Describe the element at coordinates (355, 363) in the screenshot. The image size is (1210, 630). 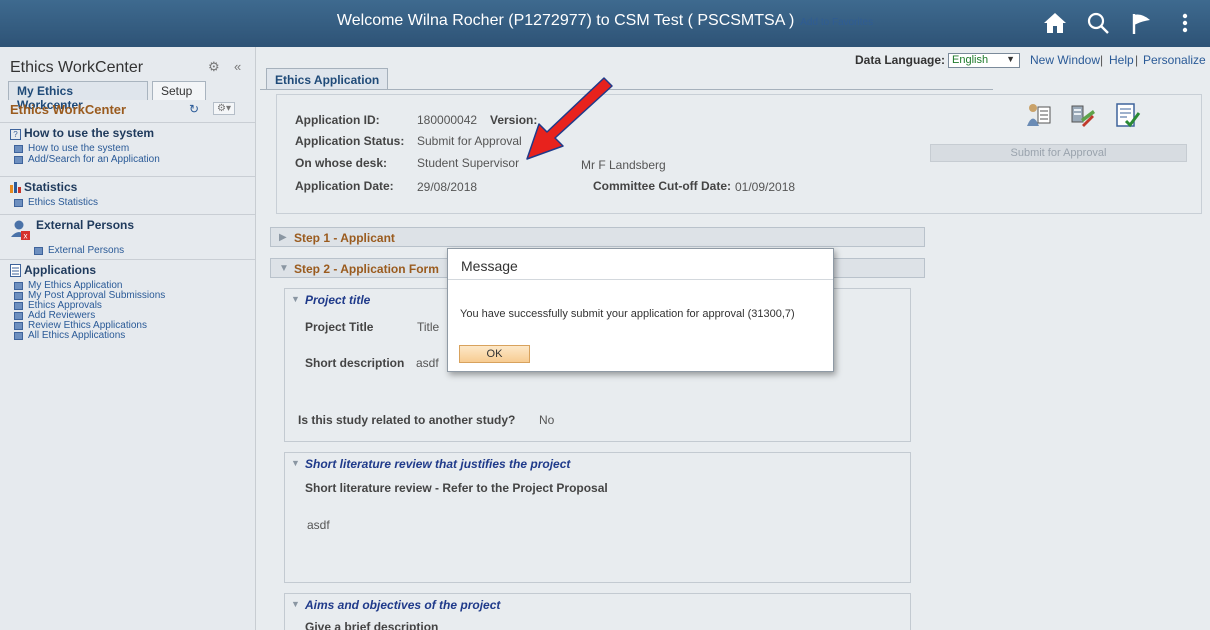
I see `short-description-label: Short description` at that location.